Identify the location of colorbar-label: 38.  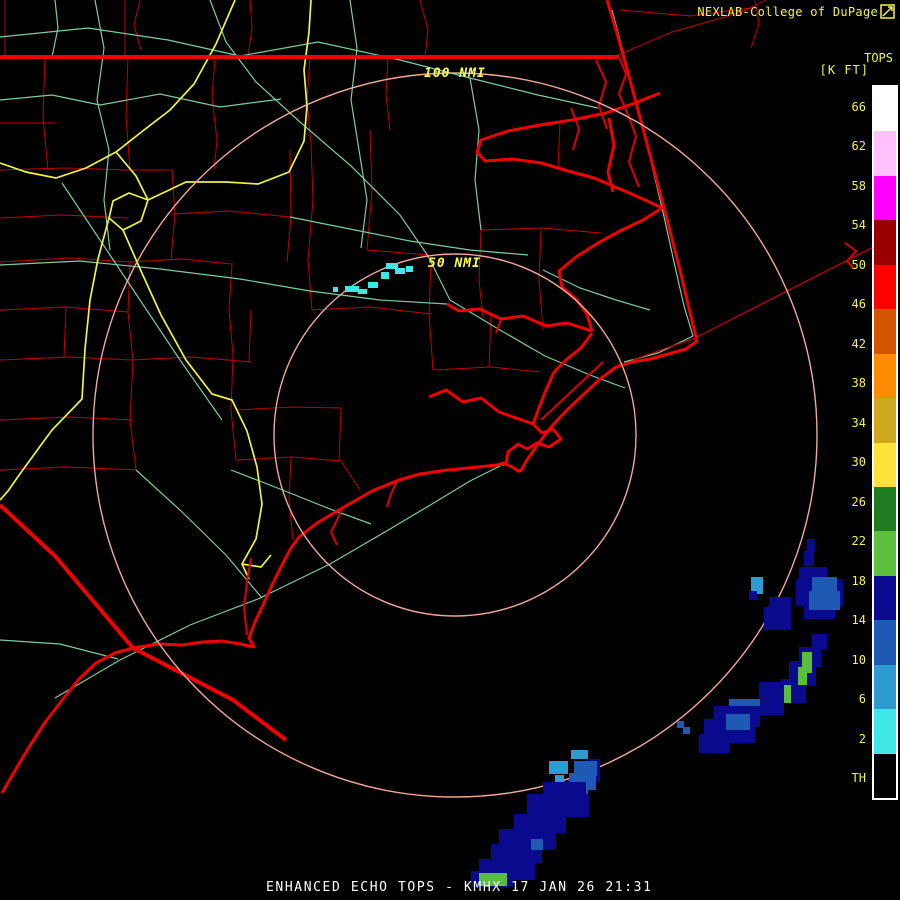
(858, 383).